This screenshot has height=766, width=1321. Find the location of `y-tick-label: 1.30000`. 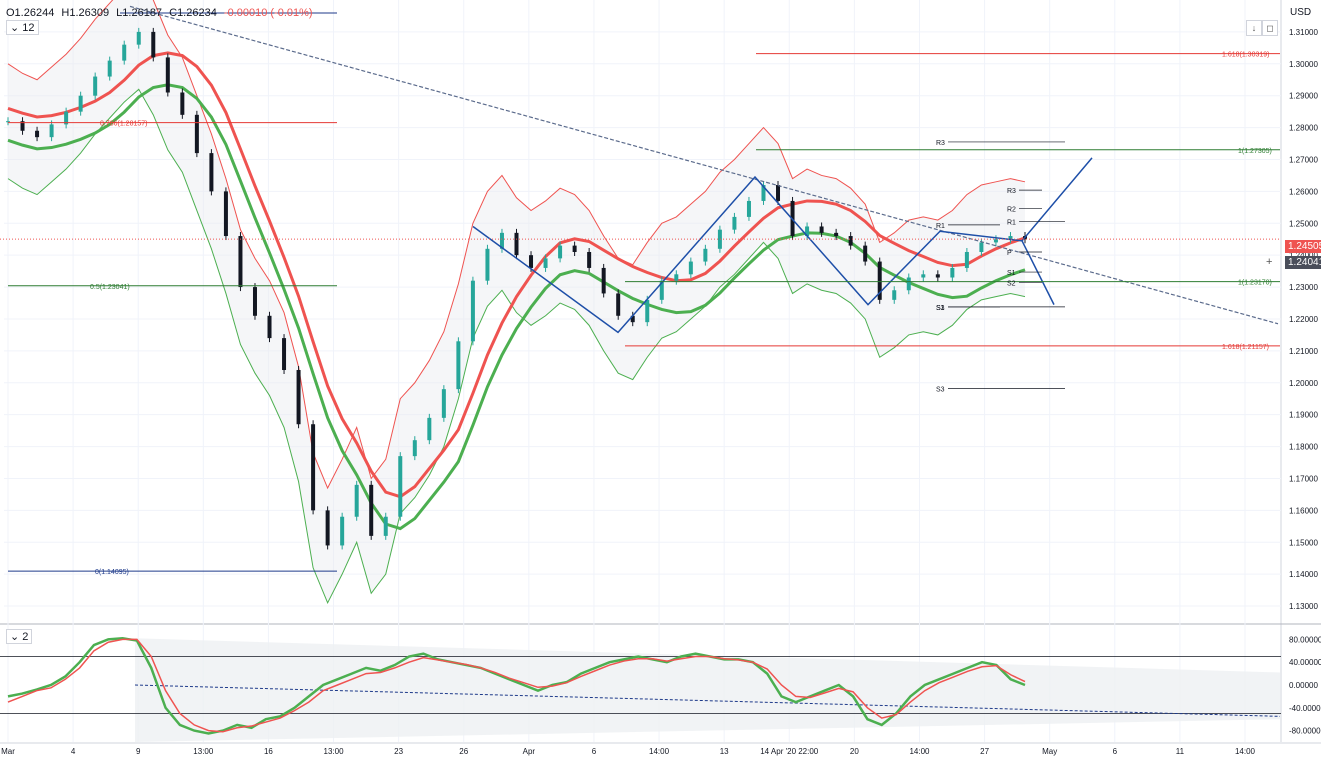

y-tick-label: 1.30000 is located at coordinates (1303, 64).